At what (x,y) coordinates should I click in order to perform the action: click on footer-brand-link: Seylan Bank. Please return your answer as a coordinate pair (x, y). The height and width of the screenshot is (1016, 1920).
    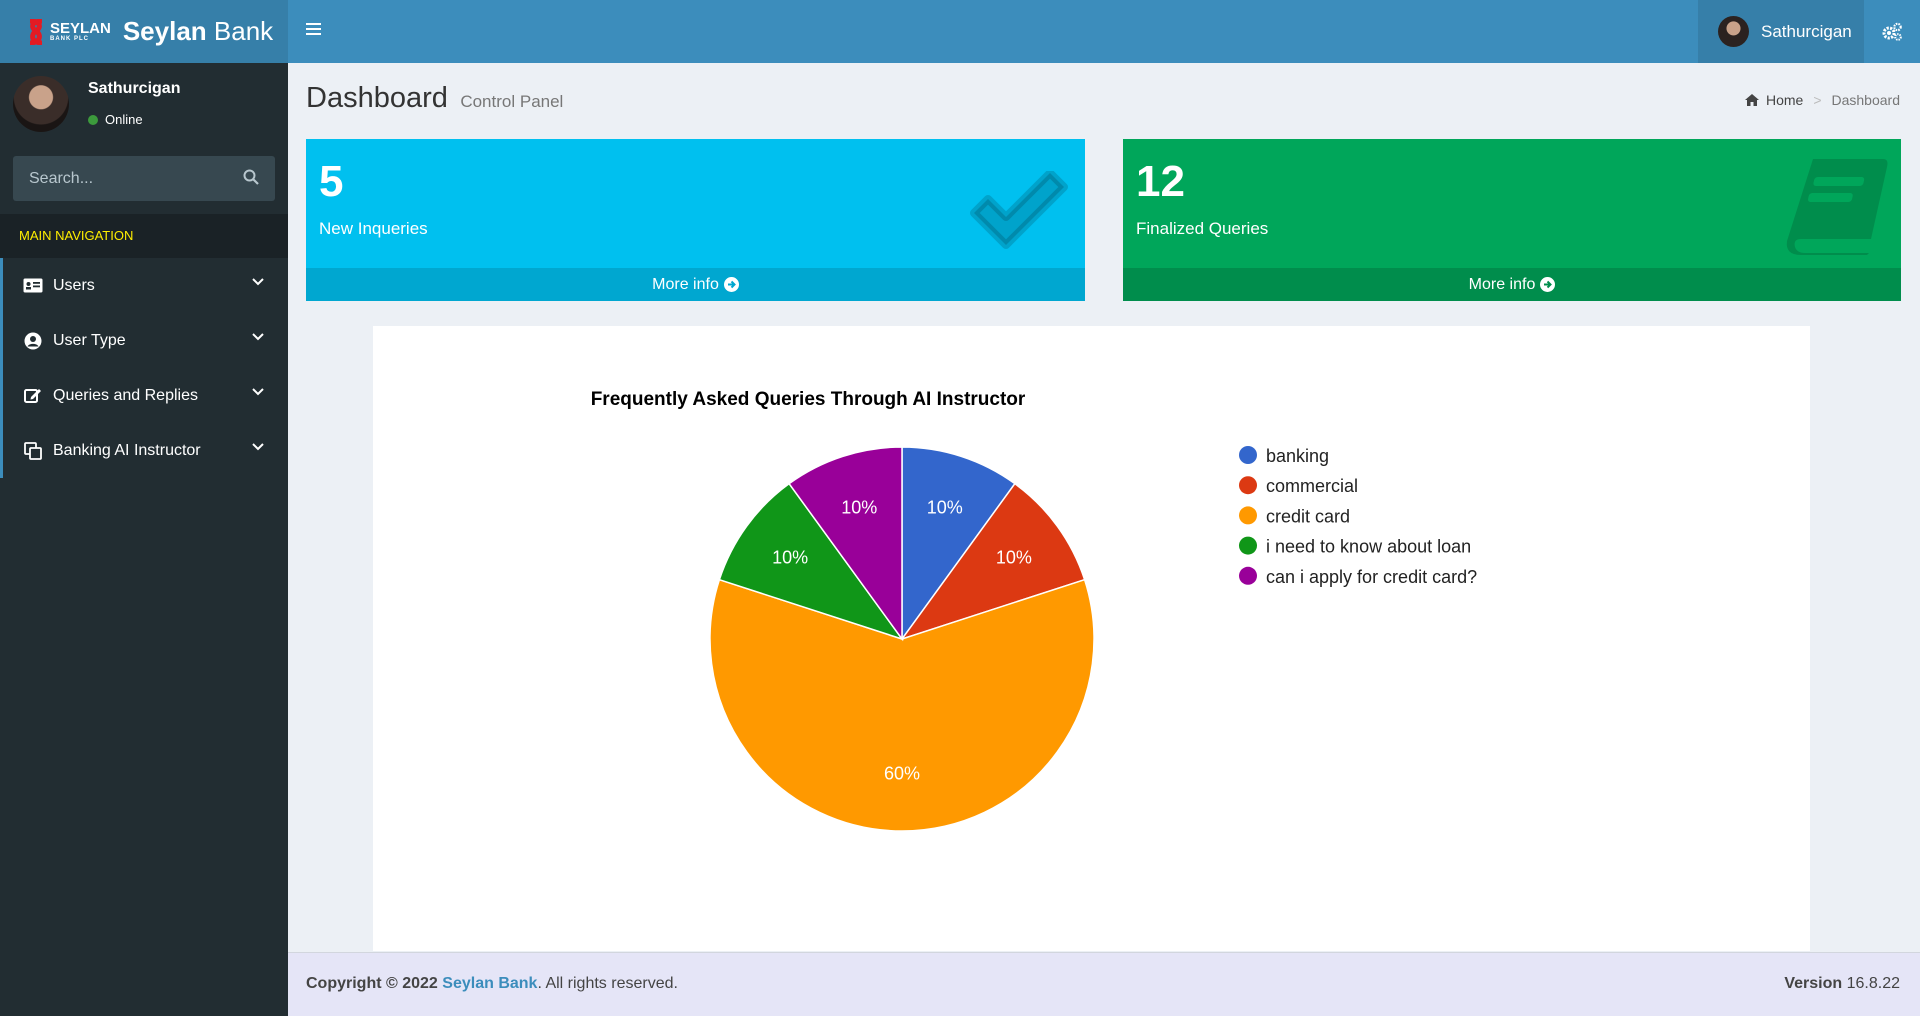
    Looking at the image, I should click on (489, 983).